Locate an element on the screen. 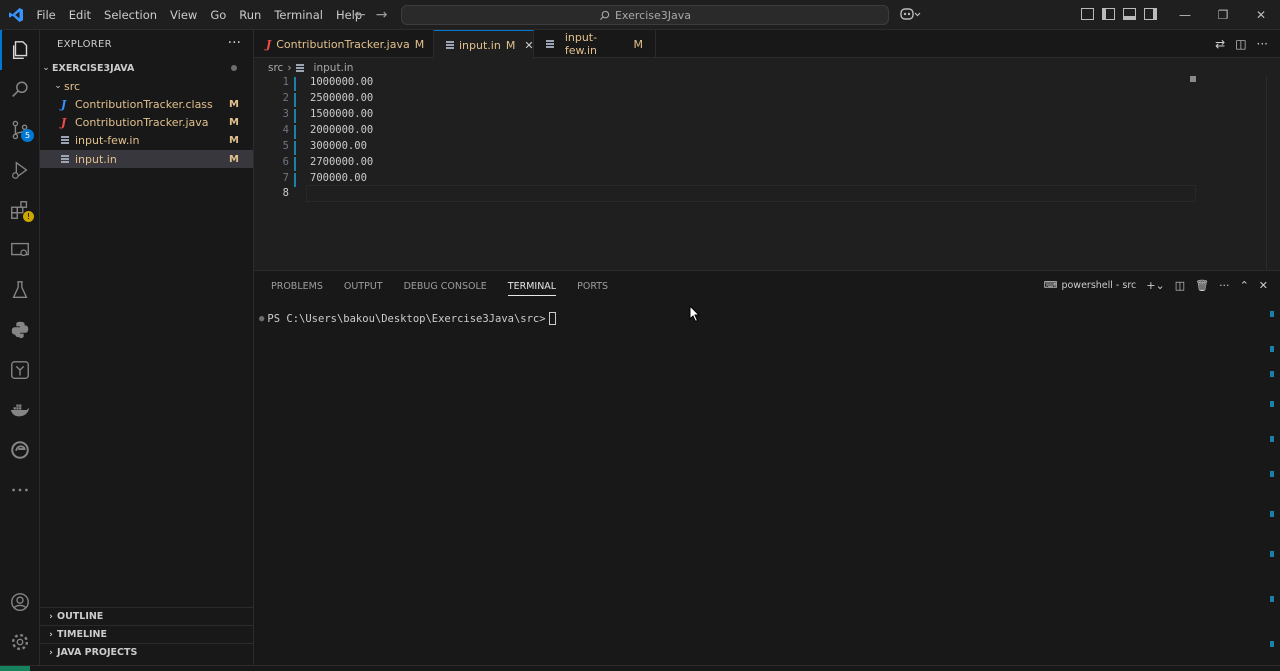 The height and width of the screenshot is (671, 1280). search-icon is located at coordinates (20, 90).